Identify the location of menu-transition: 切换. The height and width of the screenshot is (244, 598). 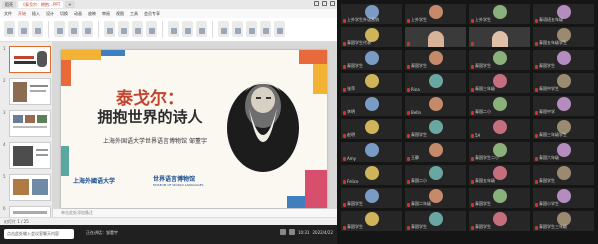
(64, 14).